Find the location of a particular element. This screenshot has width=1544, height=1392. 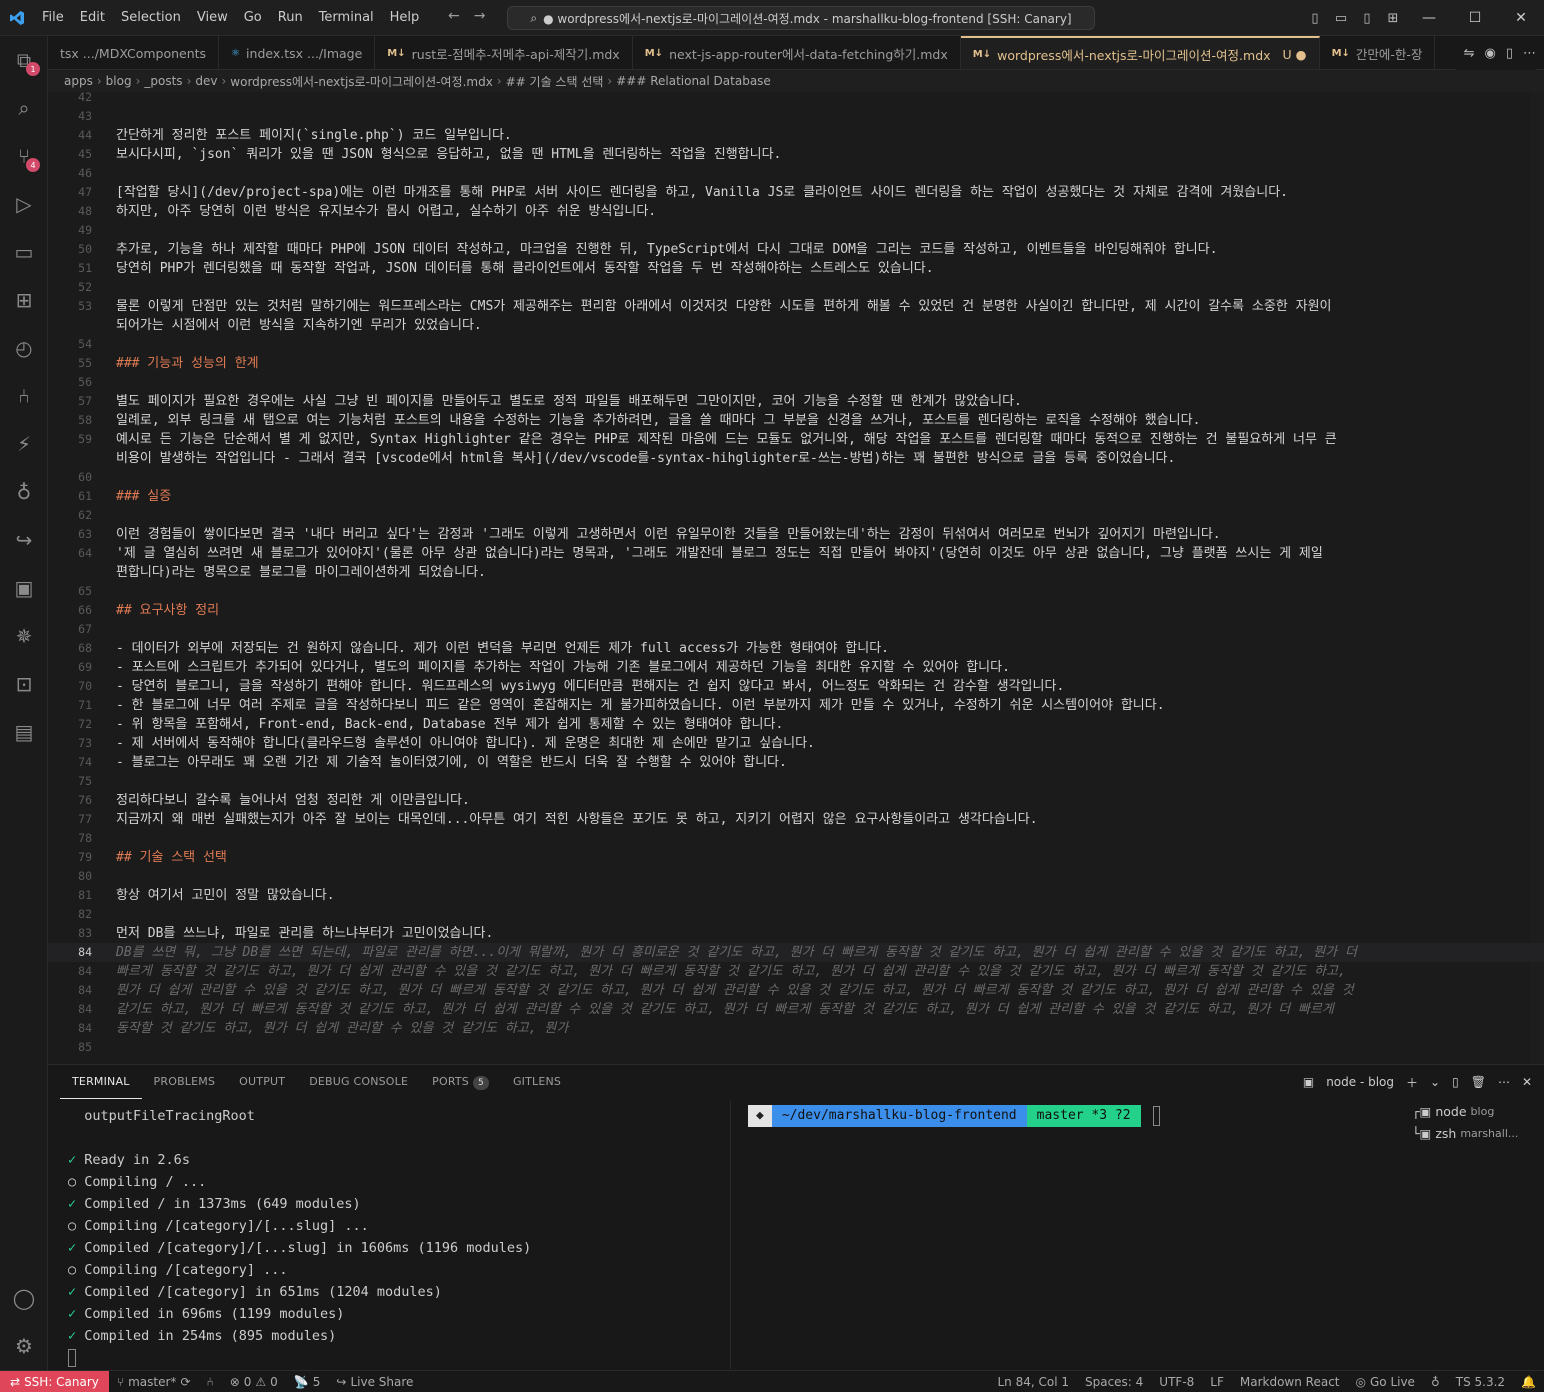

code-line: 85 is located at coordinates (796, 1047).